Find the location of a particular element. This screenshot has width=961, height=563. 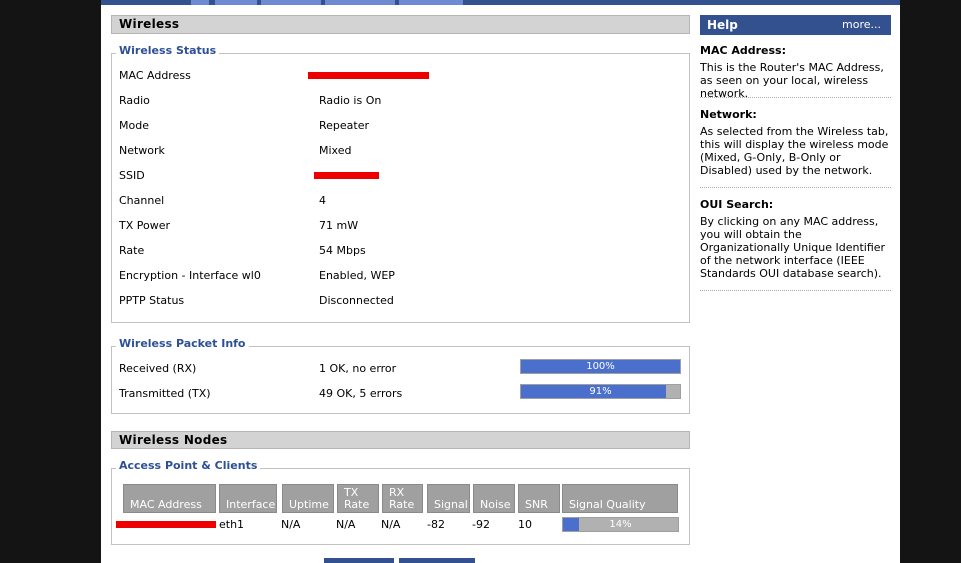

column-header-tx-rate: TX Rate is located at coordinates (358, 498).